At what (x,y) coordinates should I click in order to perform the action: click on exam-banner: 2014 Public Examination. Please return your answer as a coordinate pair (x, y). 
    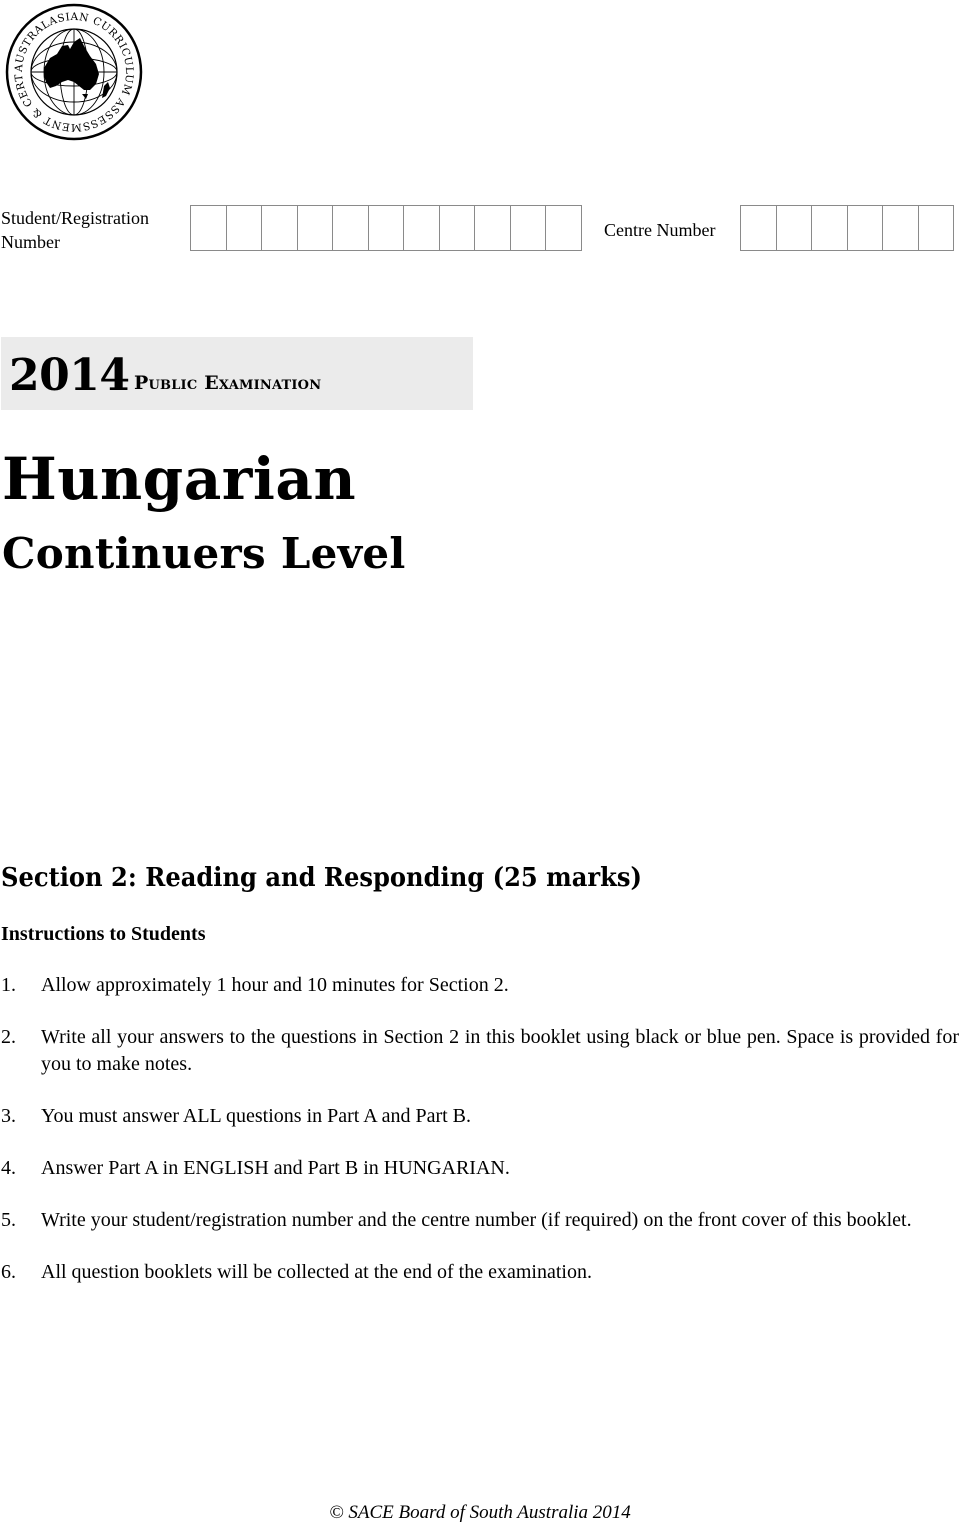
    Looking at the image, I should click on (237, 373).